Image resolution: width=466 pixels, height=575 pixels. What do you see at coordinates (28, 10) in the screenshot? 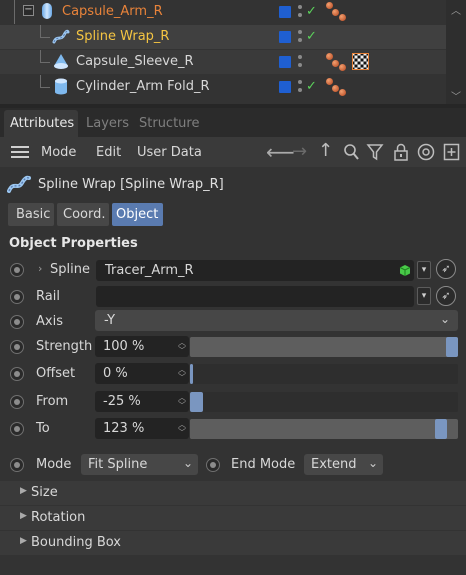
I see `collapse-toggle-icon: −` at bounding box center [28, 10].